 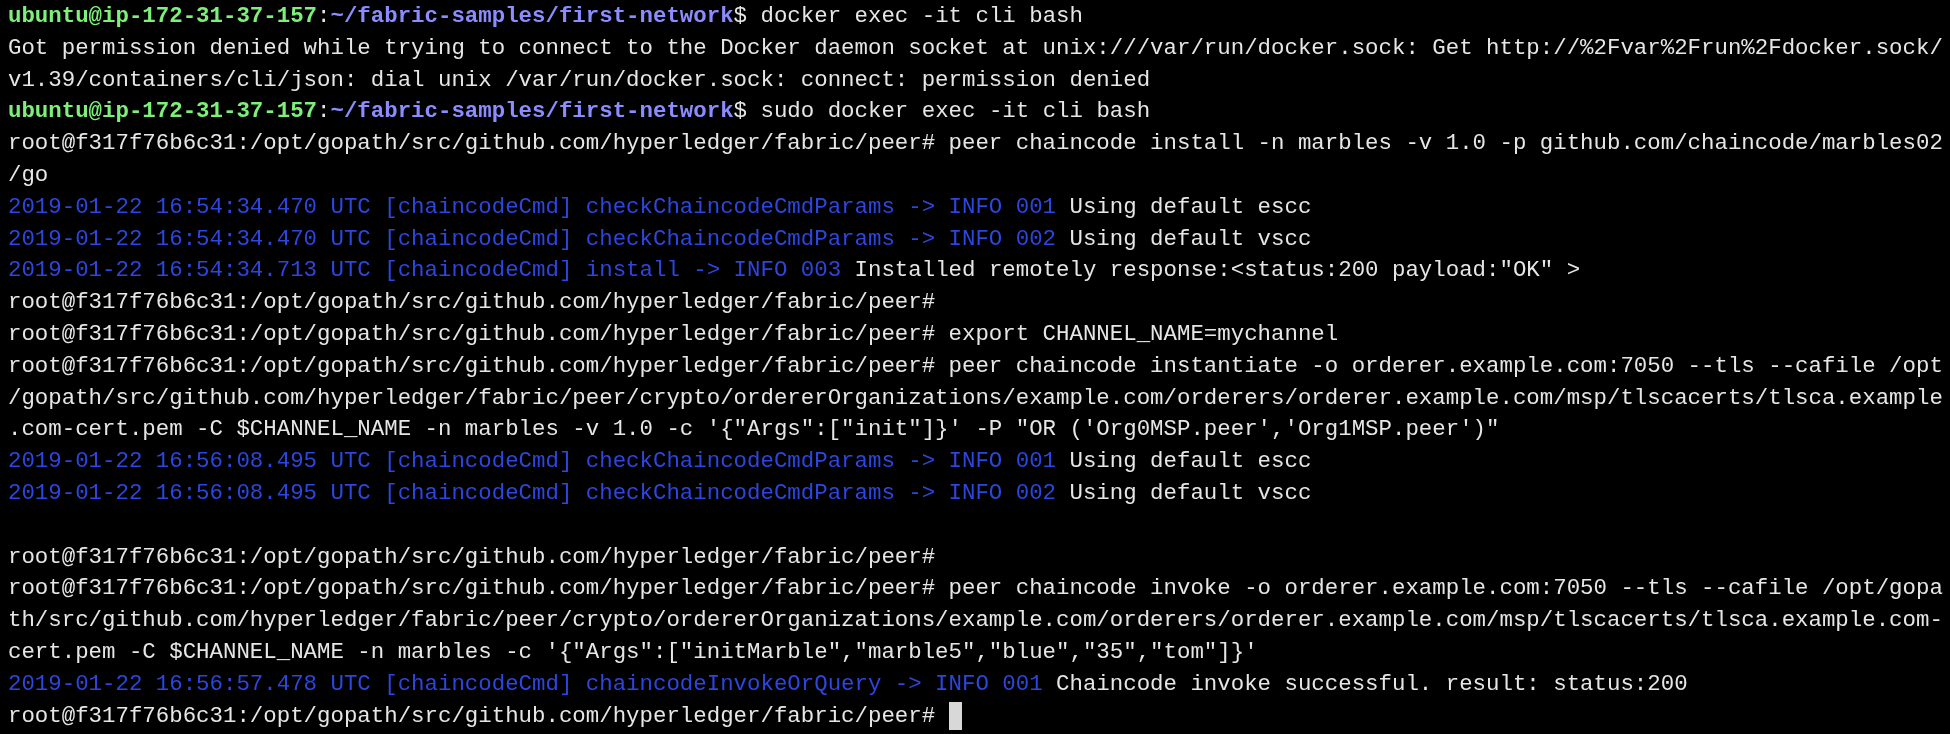 What do you see at coordinates (545, 16) in the screenshot?
I see `terminal-line: ubuntu@ip-172-31-37-157:~/fabric-samples/first-network$ docker exec -it cli bash` at bounding box center [545, 16].